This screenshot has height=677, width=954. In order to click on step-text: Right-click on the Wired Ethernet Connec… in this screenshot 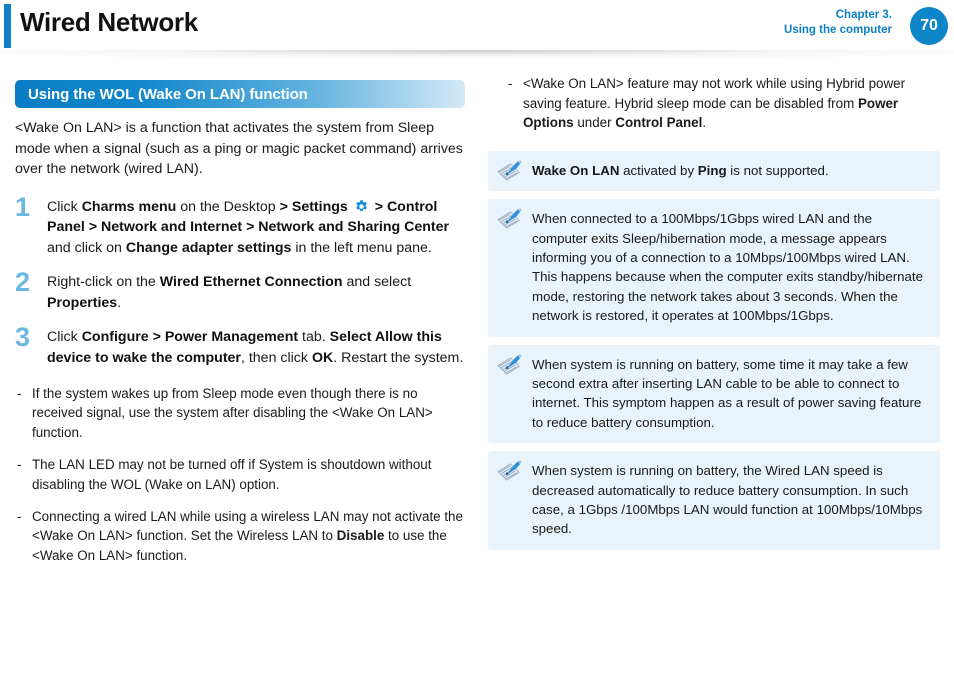, I will do `click(229, 292)`.